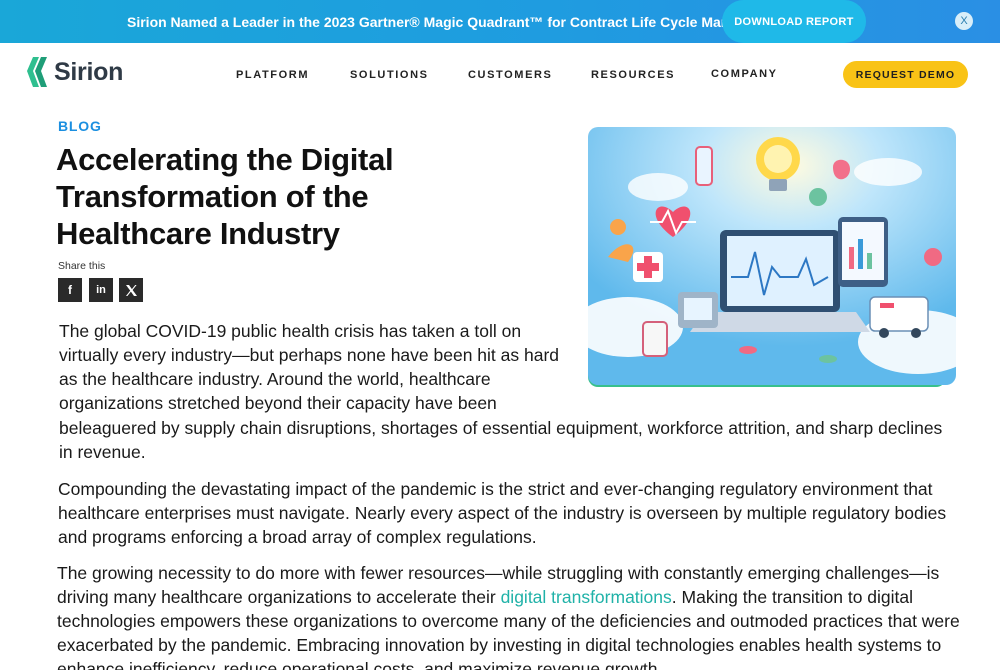 This screenshot has width=1000, height=670. I want to click on facebook-share-button: f, so click(70, 290).